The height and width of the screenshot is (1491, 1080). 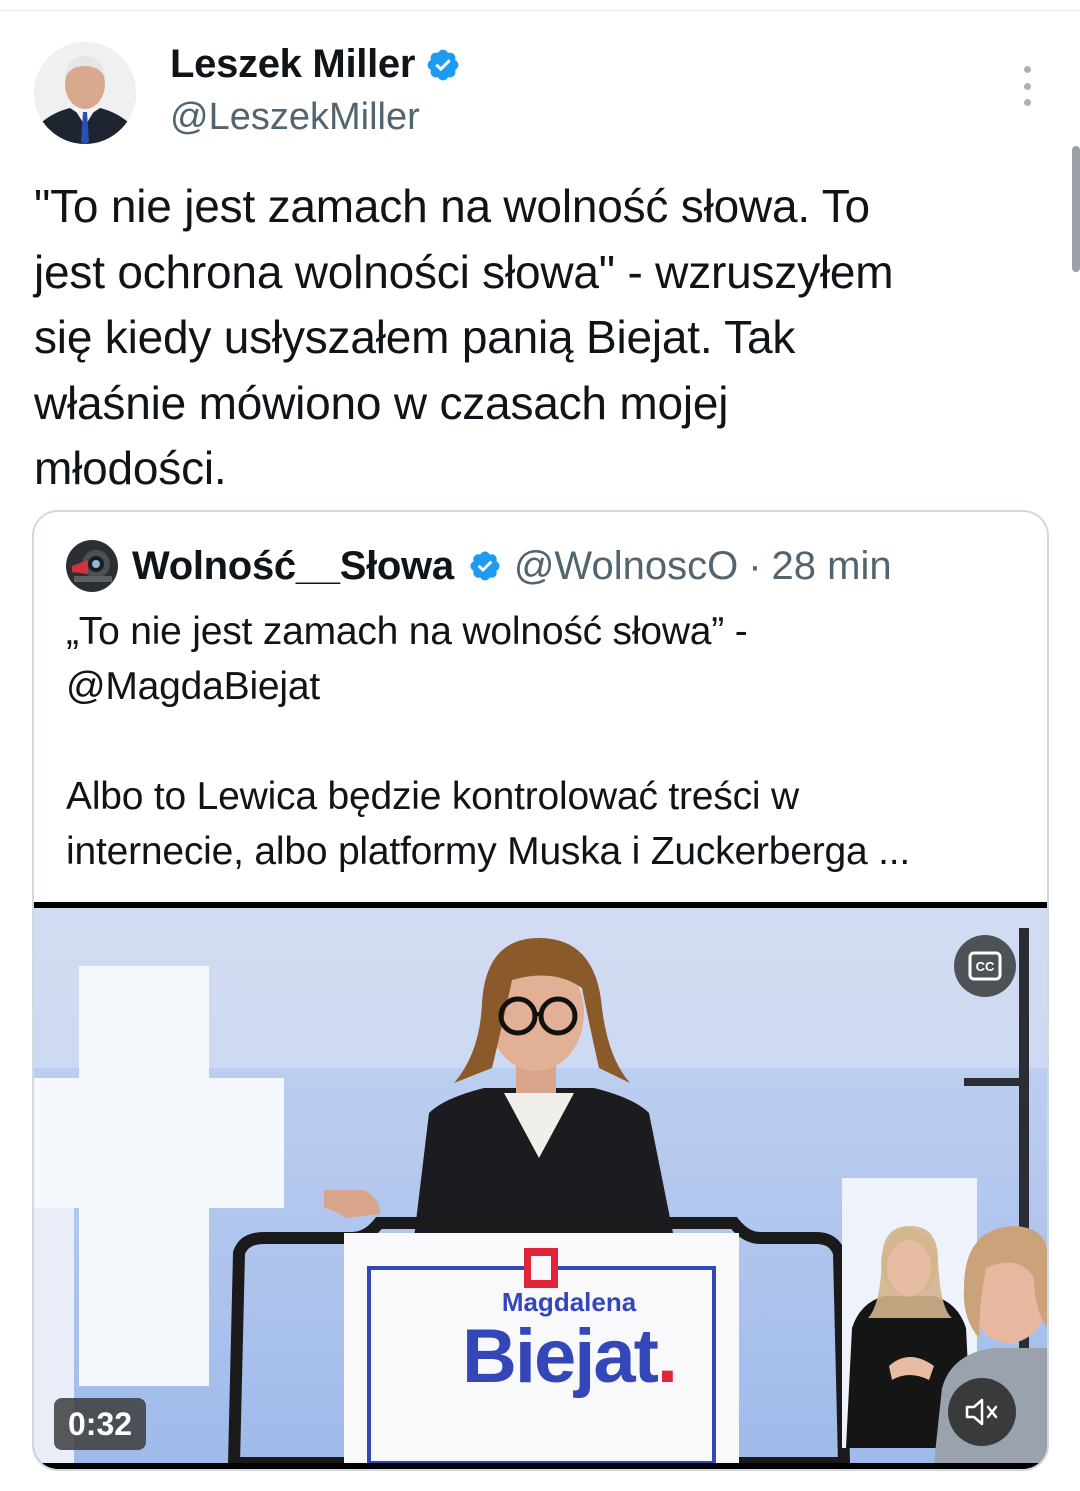 What do you see at coordinates (1076, 209) in the screenshot?
I see `page-scrollbar` at bounding box center [1076, 209].